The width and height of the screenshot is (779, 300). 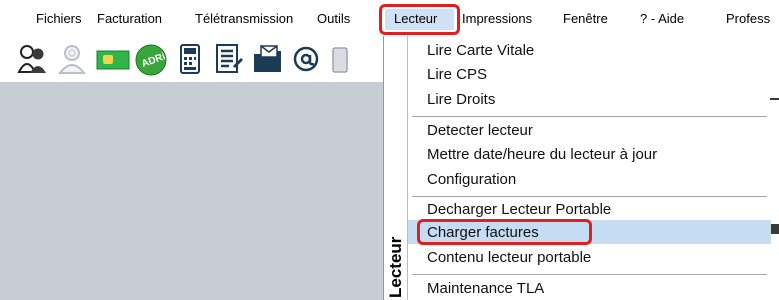 What do you see at coordinates (244, 18) in the screenshot?
I see `menu-teletransmission: Télétransmission` at bounding box center [244, 18].